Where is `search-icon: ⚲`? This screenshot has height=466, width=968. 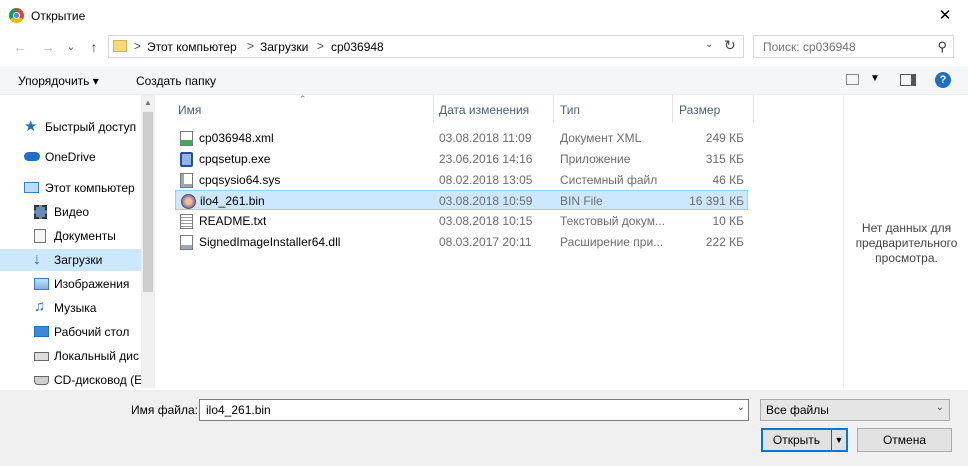
search-icon: ⚲ is located at coordinates (942, 47).